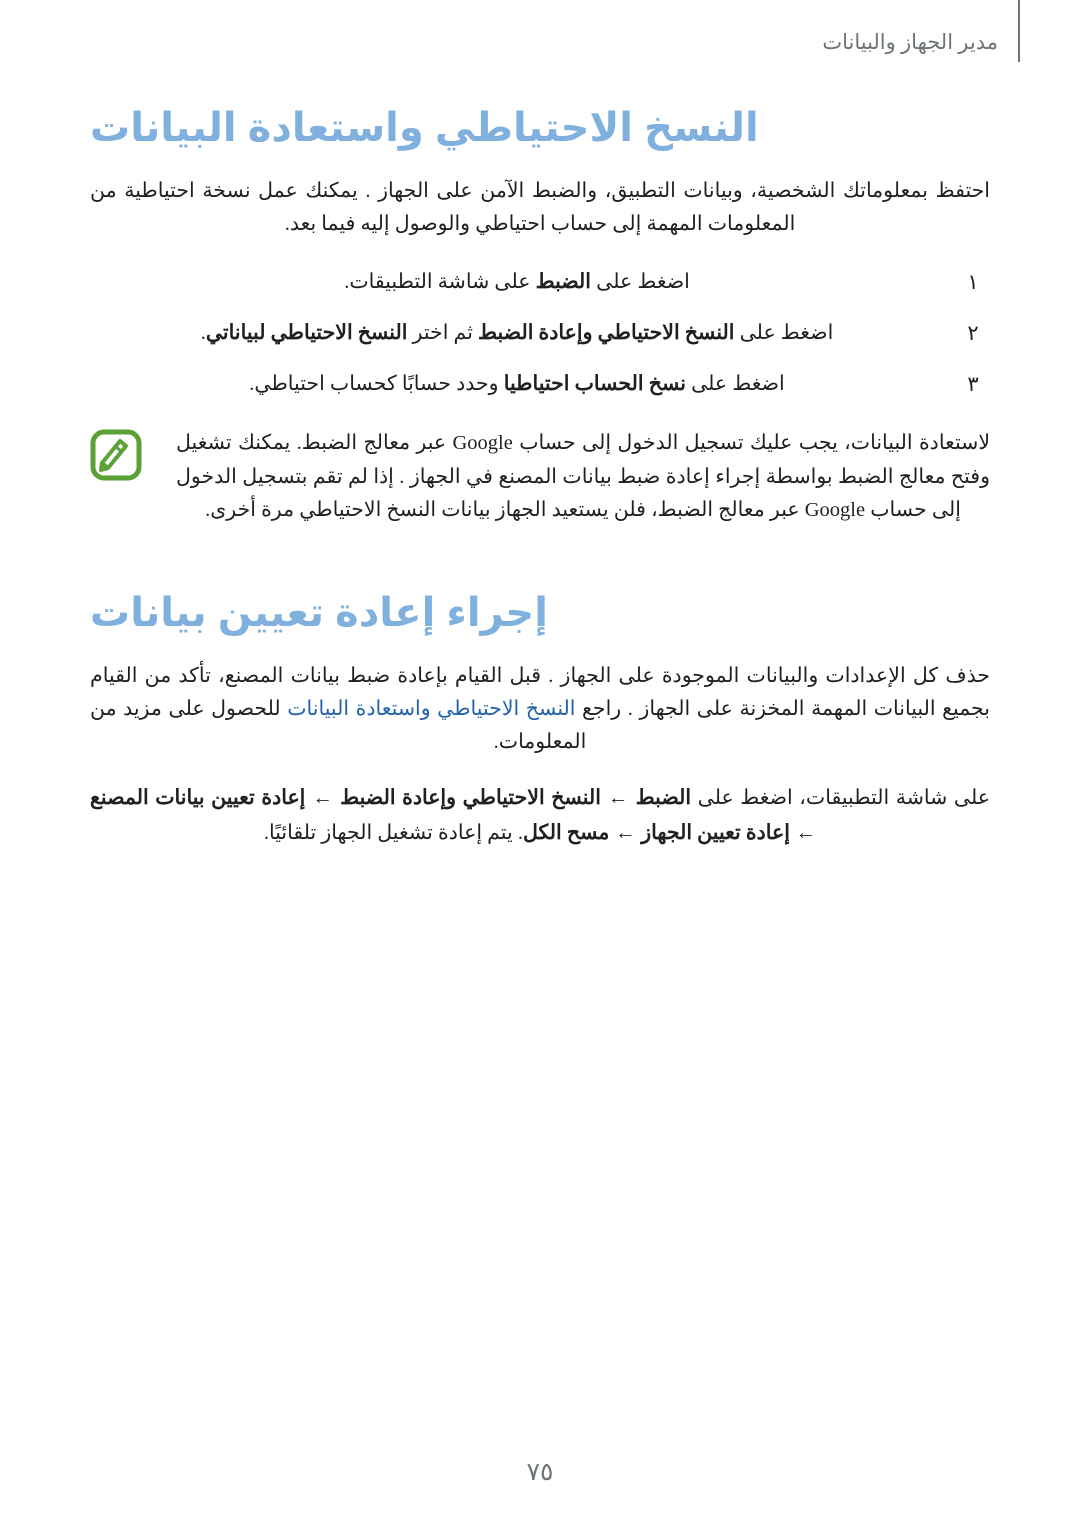 This screenshot has width=1080, height=1527. What do you see at coordinates (910, 42) in the screenshot?
I see `running-header-title: مدير الجهاز والبيانات` at bounding box center [910, 42].